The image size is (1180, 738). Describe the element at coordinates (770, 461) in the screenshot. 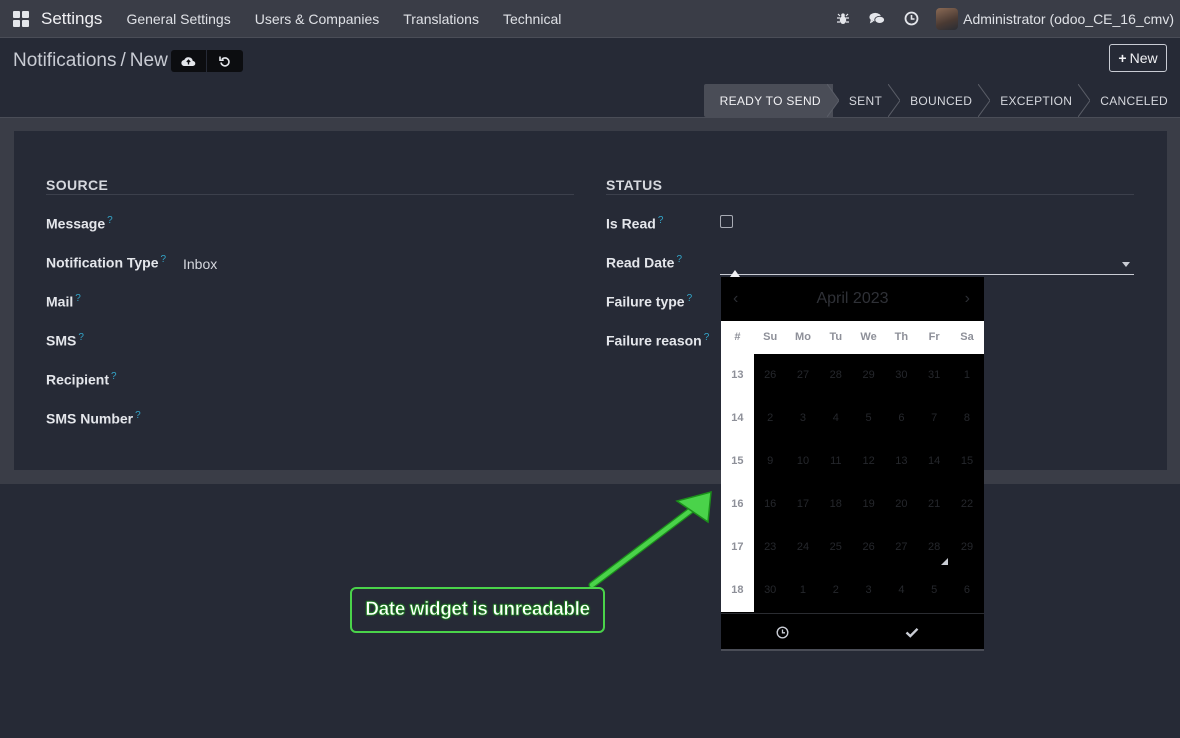

I see `day-cell: 9` at that location.